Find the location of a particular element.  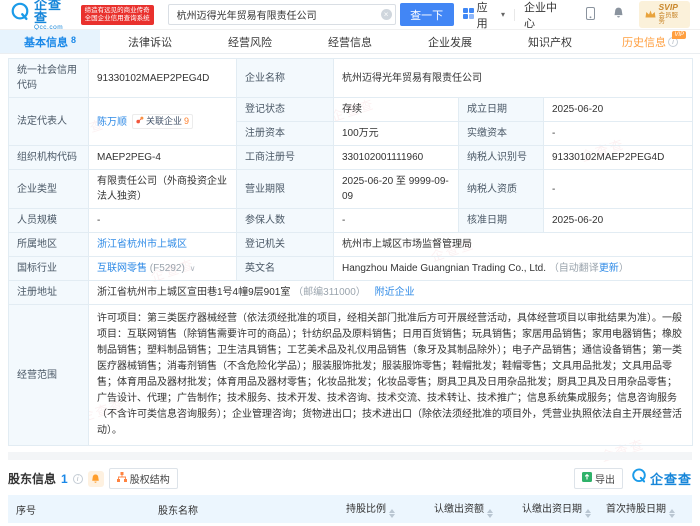

tab-business-info-label: 经营信息 is located at coordinates (350, 42).